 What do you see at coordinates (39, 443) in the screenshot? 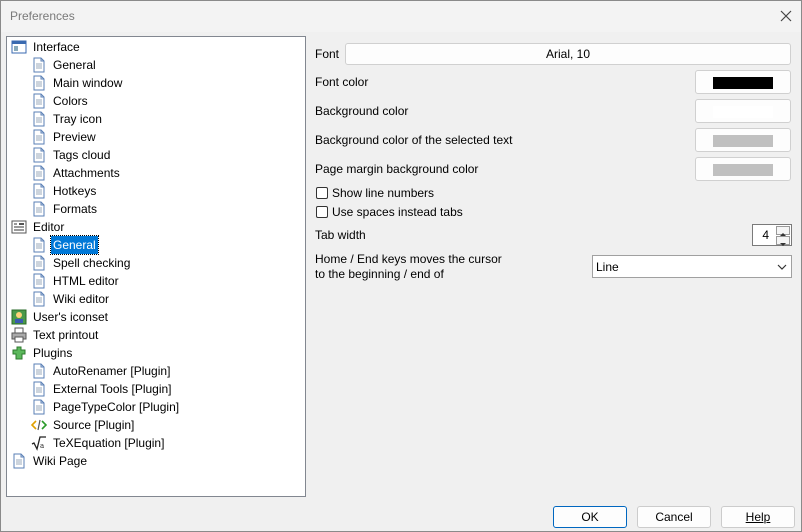
I see `sqrt-icon: a` at bounding box center [39, 443].